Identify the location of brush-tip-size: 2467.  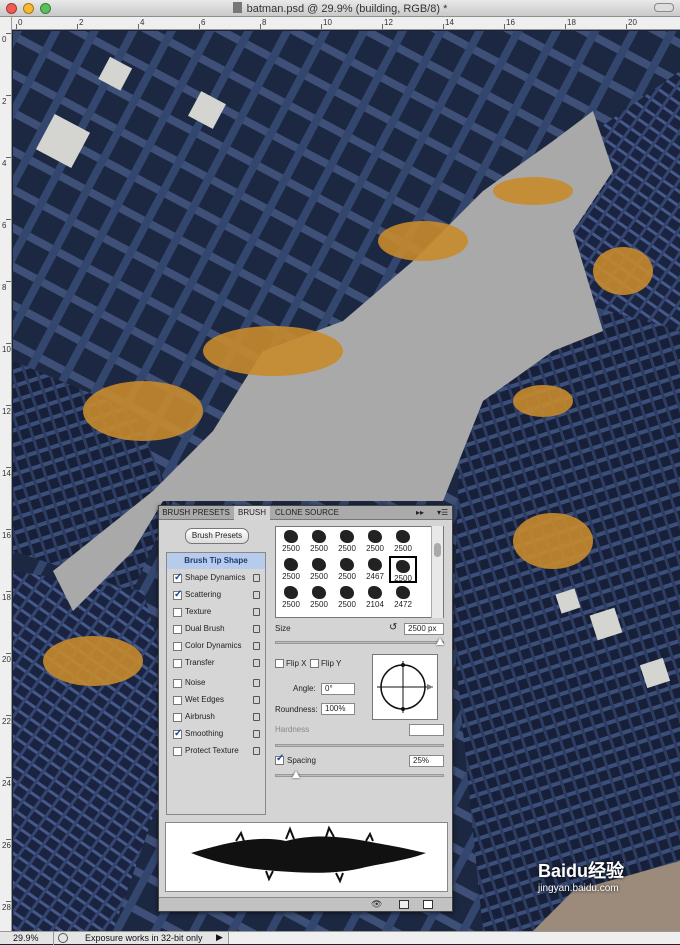
(375, 576).